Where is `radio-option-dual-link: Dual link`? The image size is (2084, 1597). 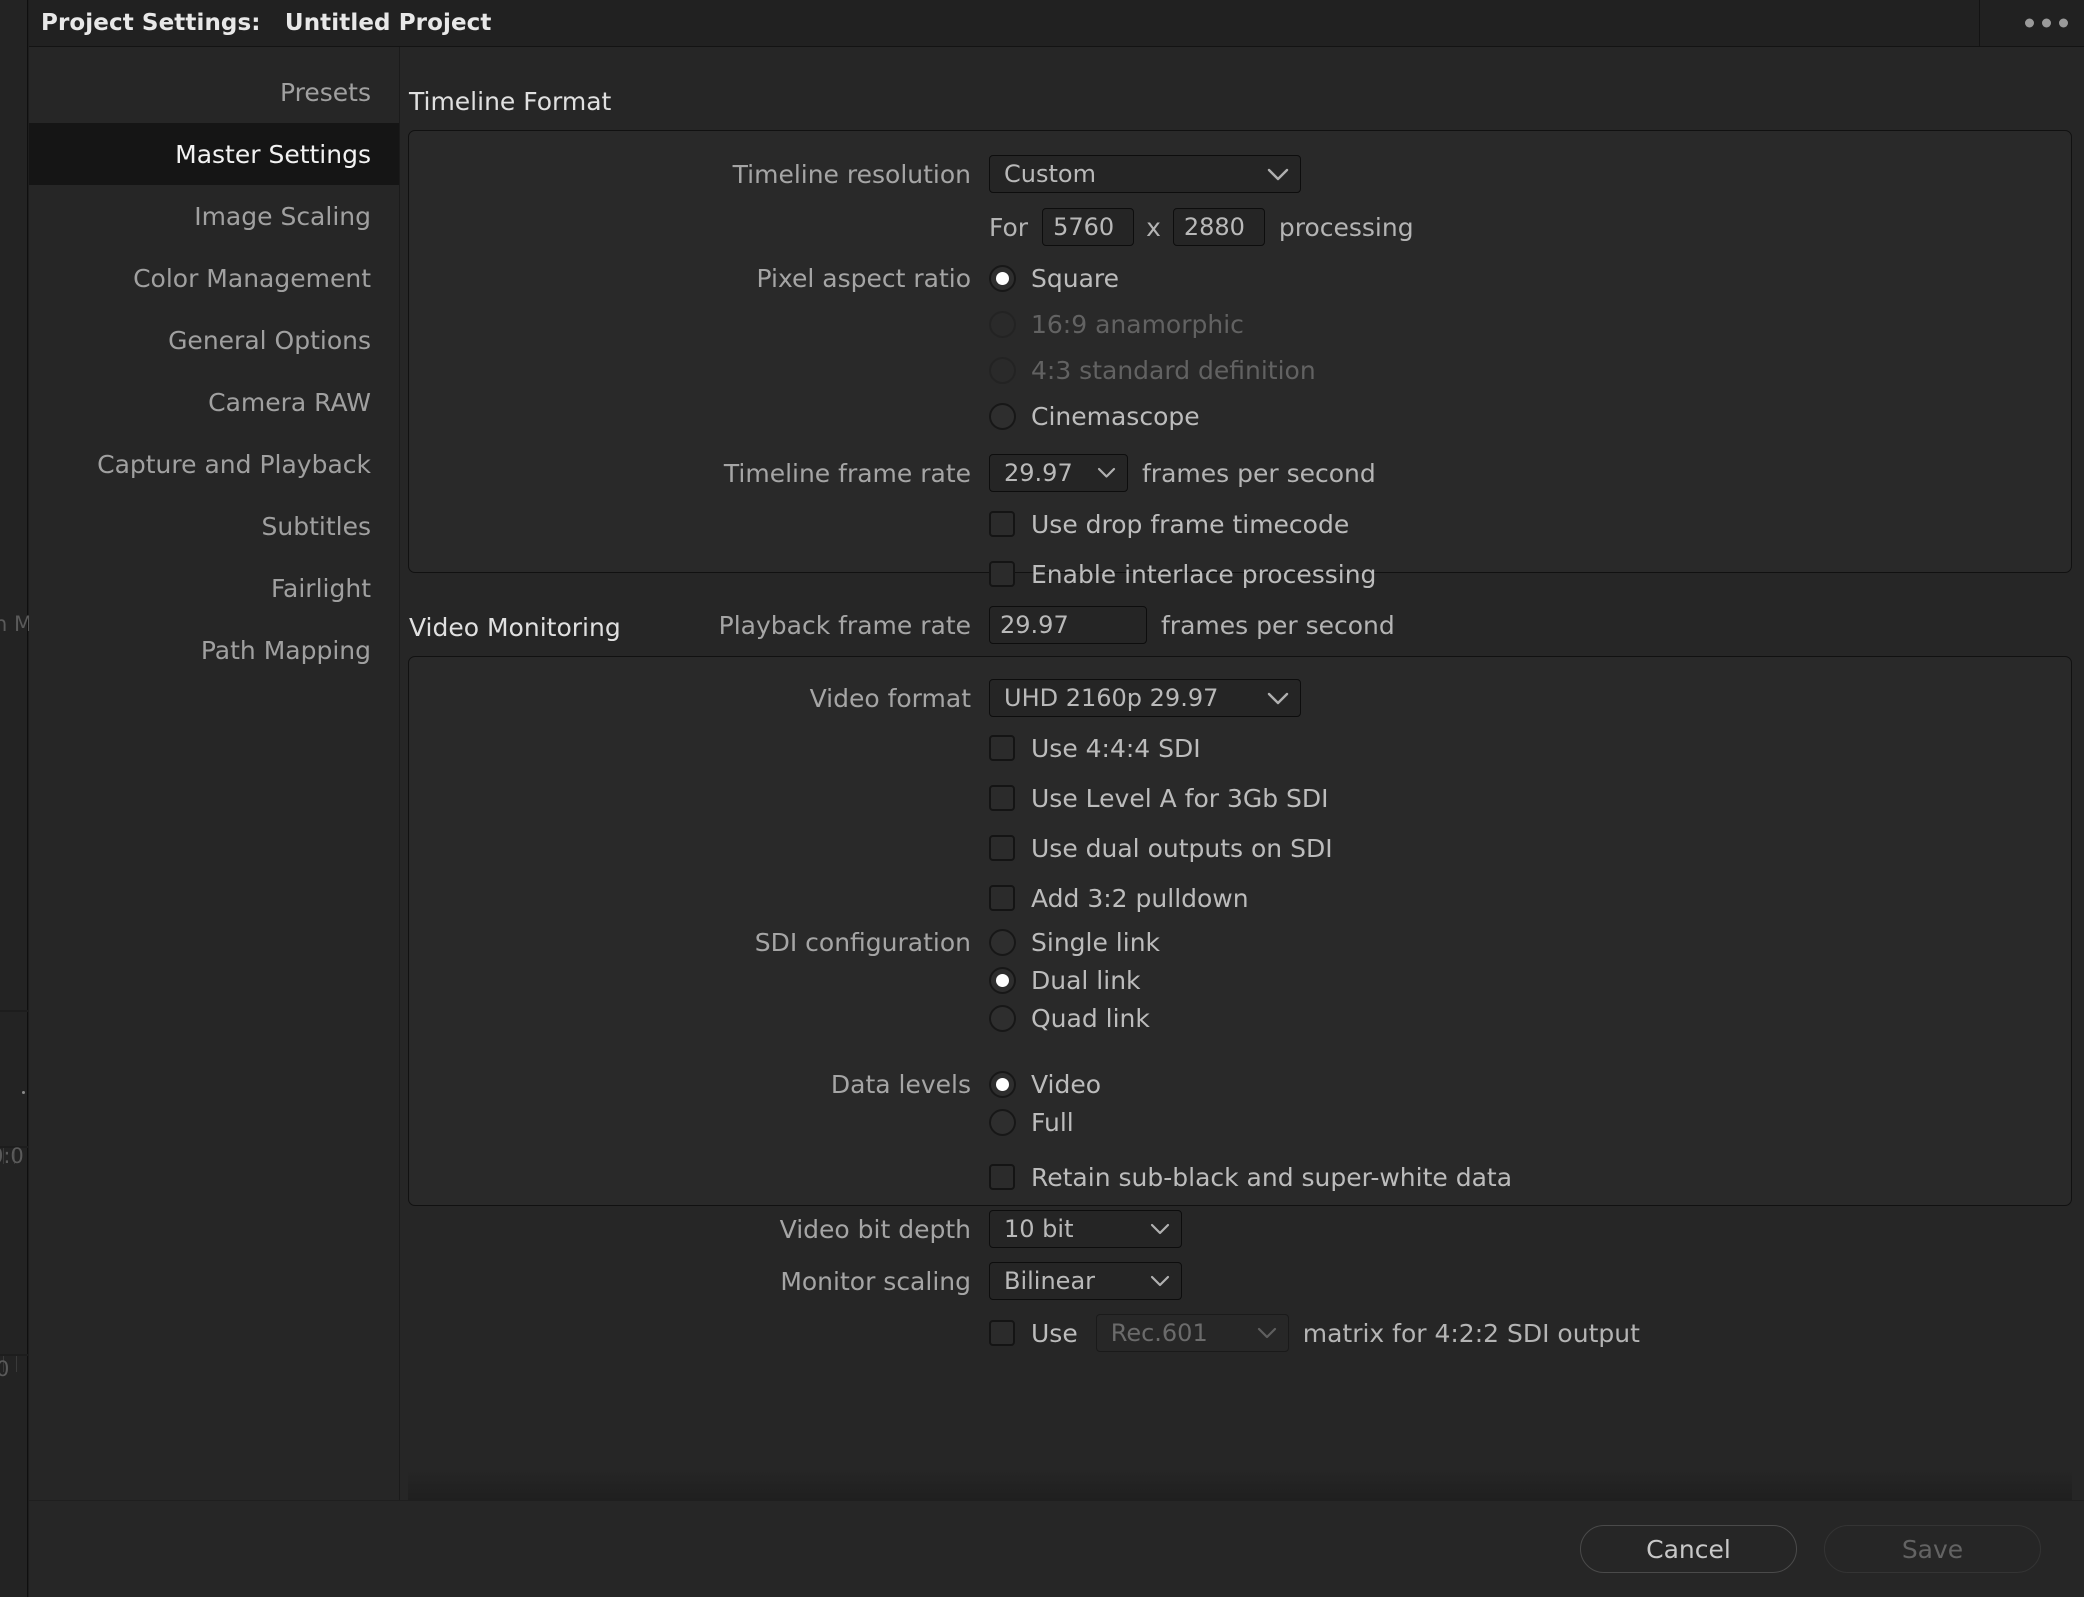 radio-option-dual-link: Dual link is located at coordinates (1530, 980).